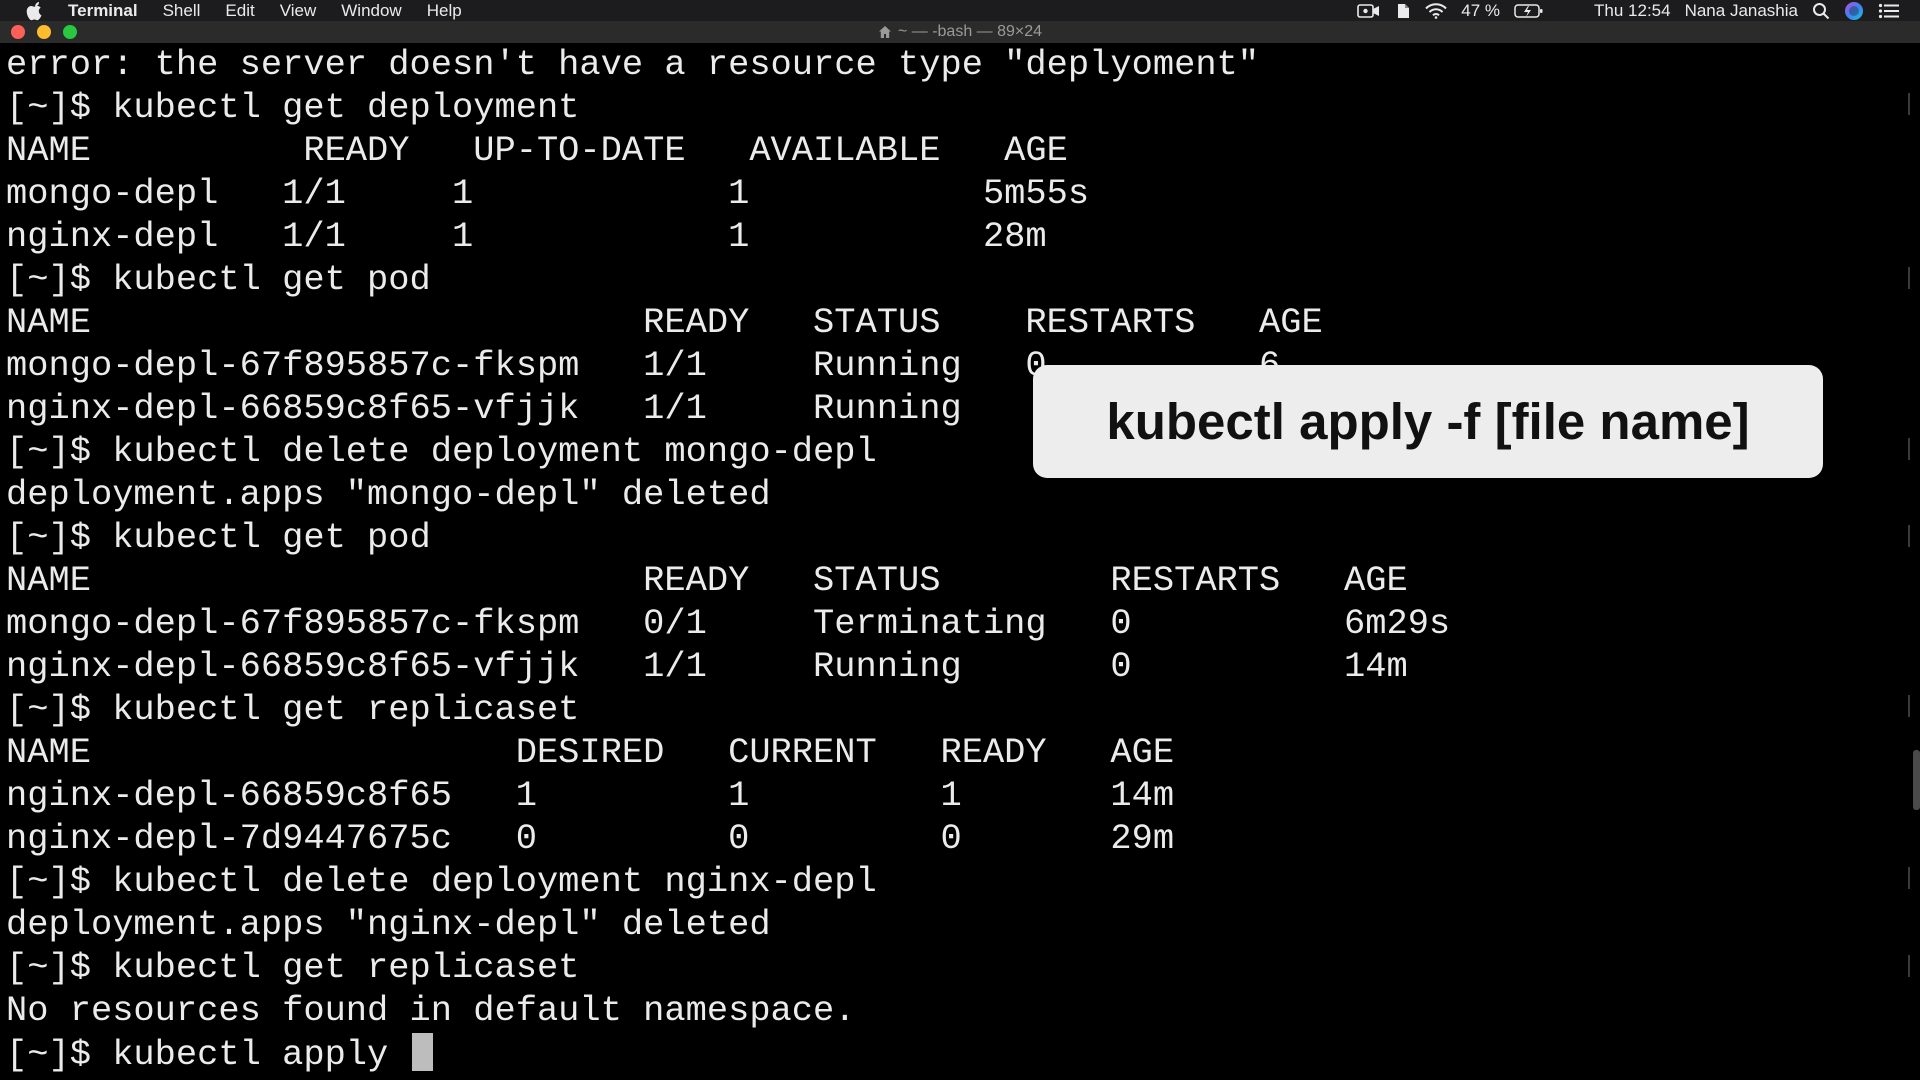  Describe the element at coordinates (371, 11) in the screenshot. I see `menu-window: Window` at that location.